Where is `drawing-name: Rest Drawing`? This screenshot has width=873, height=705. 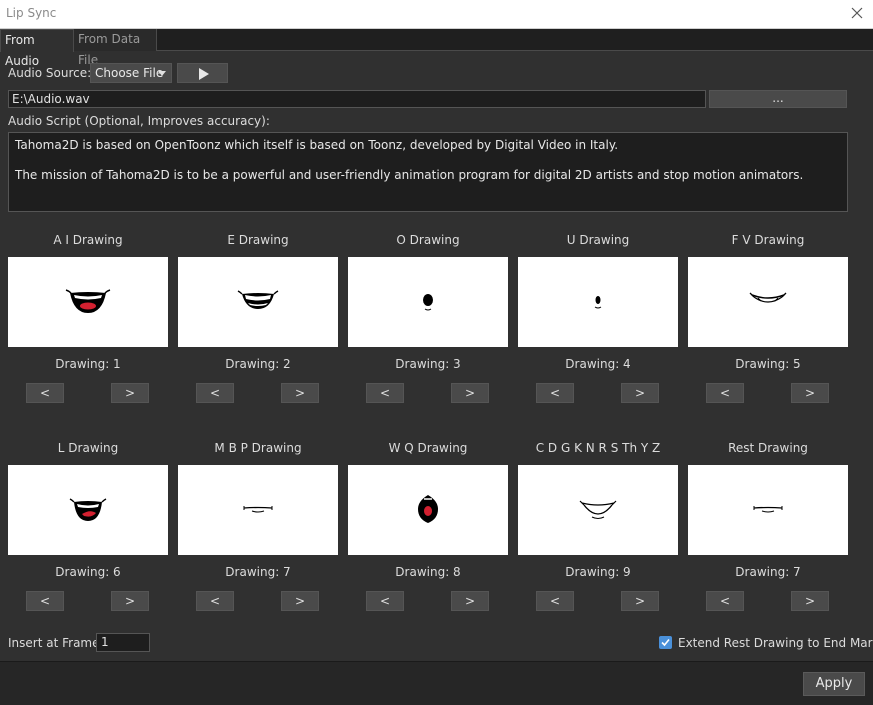 drawing-name: Rest Drawing is located at coordinates (768, 448).